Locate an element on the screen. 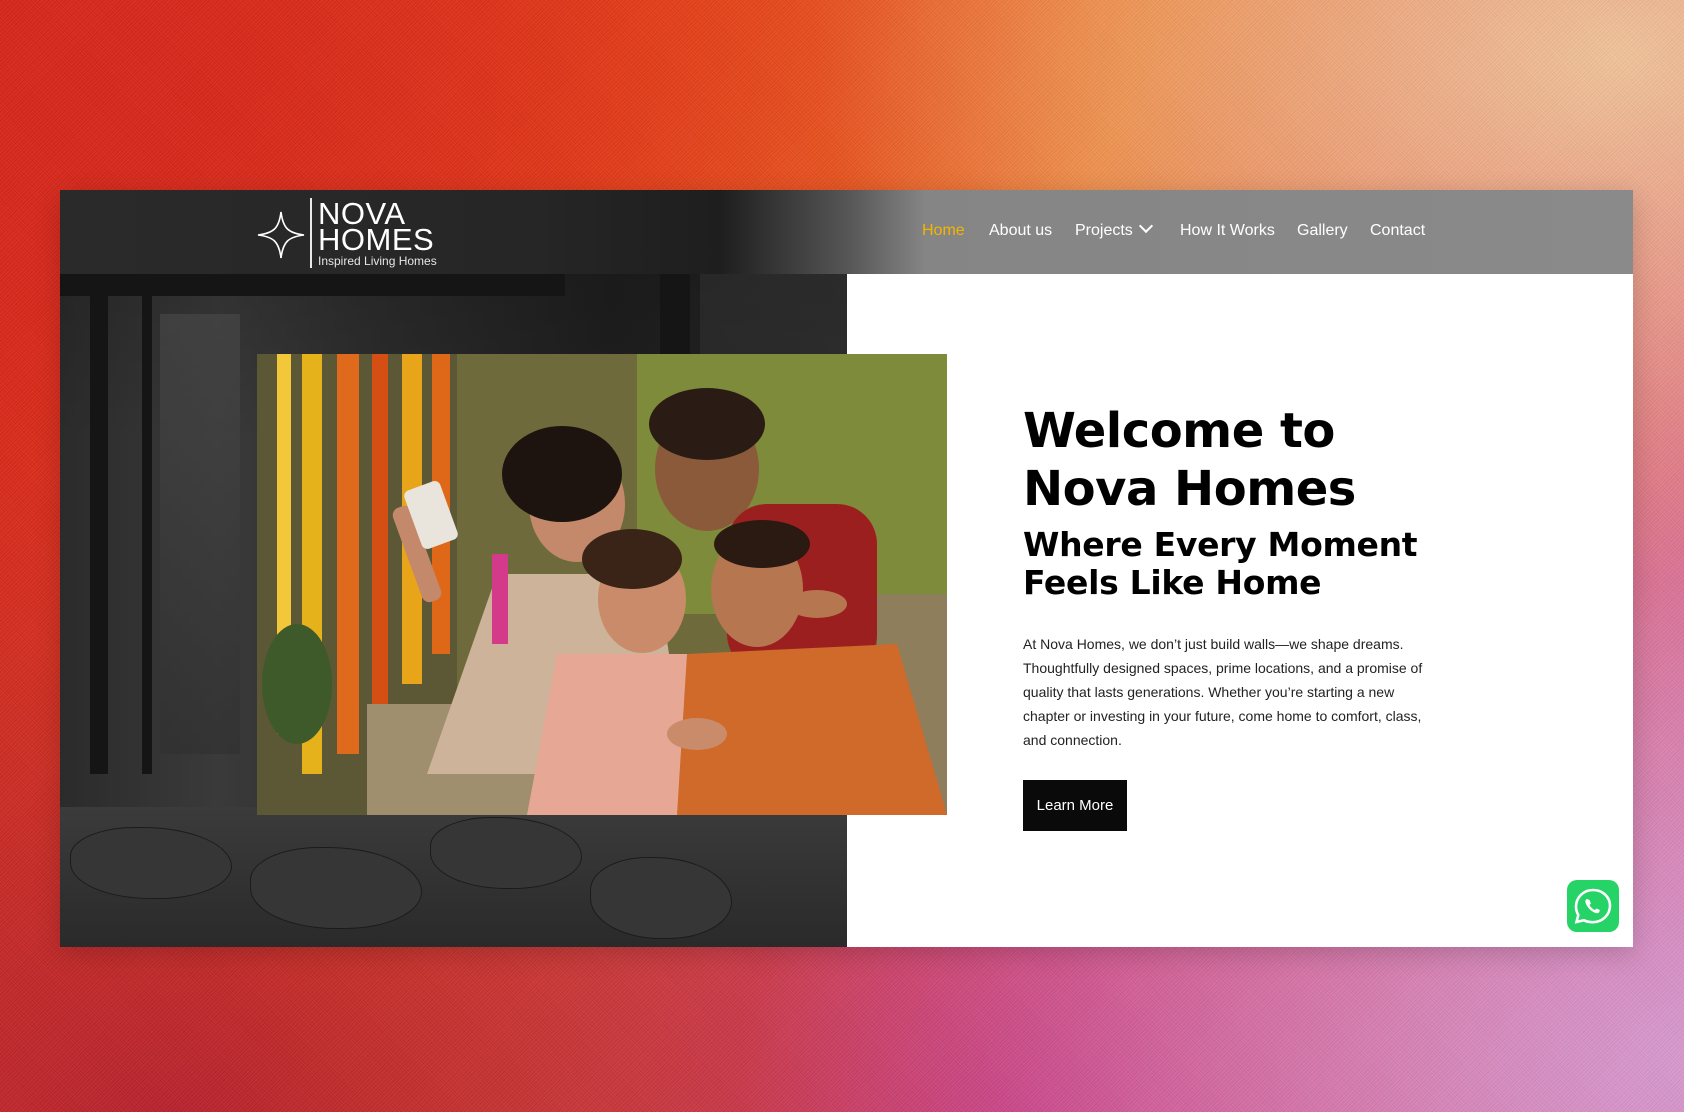 The image size is (1700, 1120). whatsapp-chat-button is located at coordinates (1593, 906).